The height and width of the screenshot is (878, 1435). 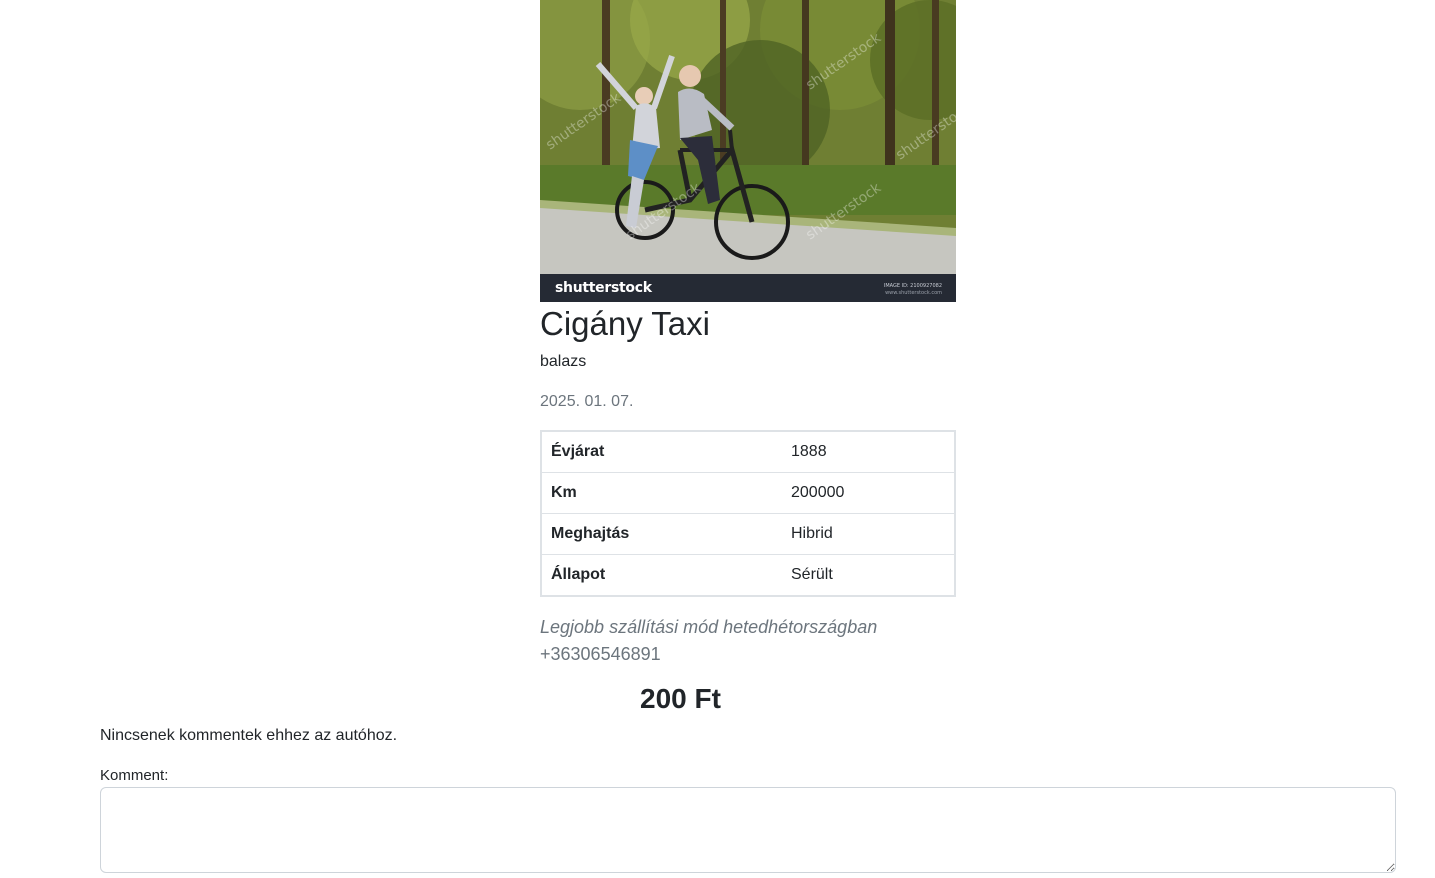 What do you see at coordinates (809, 451) in the screenshot?
I see `spec-value: 1888` at bounding box center [809, 451].